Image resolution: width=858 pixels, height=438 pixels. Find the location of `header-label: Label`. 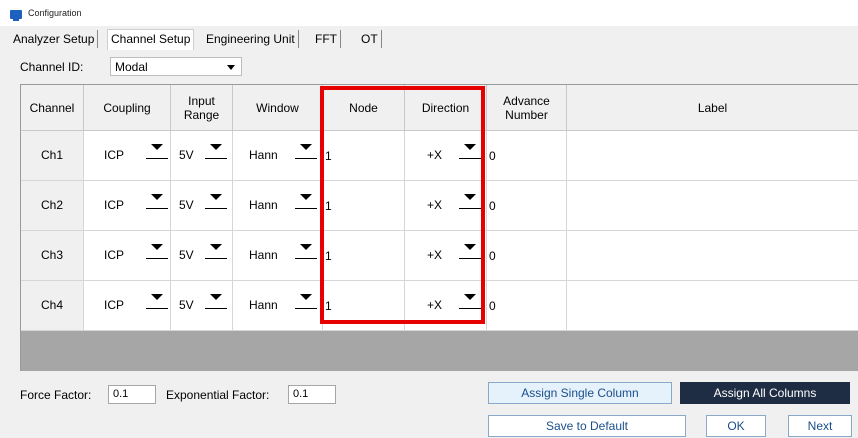

header-label: Label is located at coordinates (712, 108).